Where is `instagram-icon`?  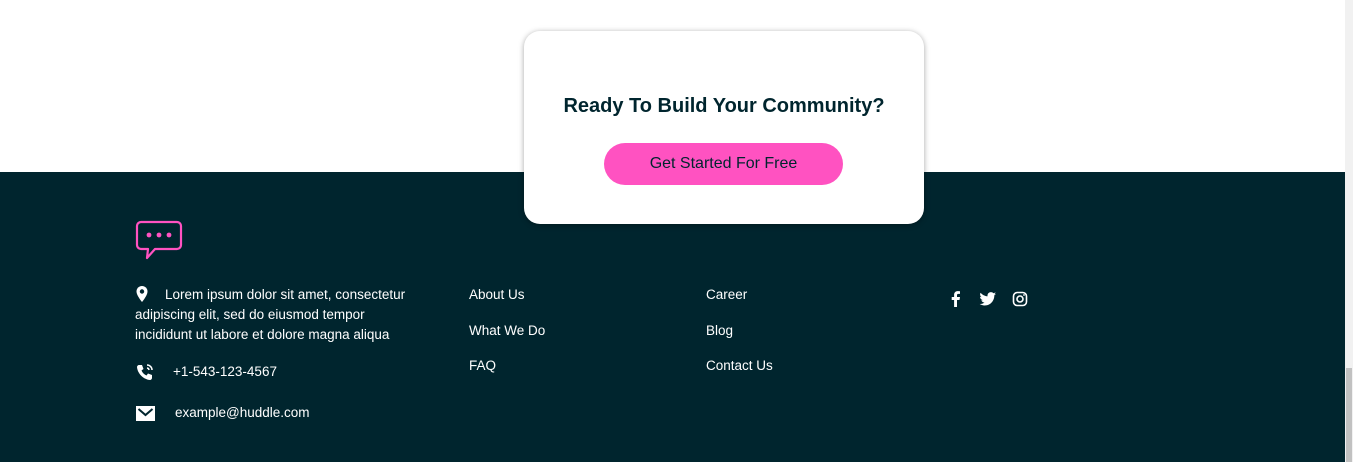 instagram-icon is located at coordinates (1020, 299).